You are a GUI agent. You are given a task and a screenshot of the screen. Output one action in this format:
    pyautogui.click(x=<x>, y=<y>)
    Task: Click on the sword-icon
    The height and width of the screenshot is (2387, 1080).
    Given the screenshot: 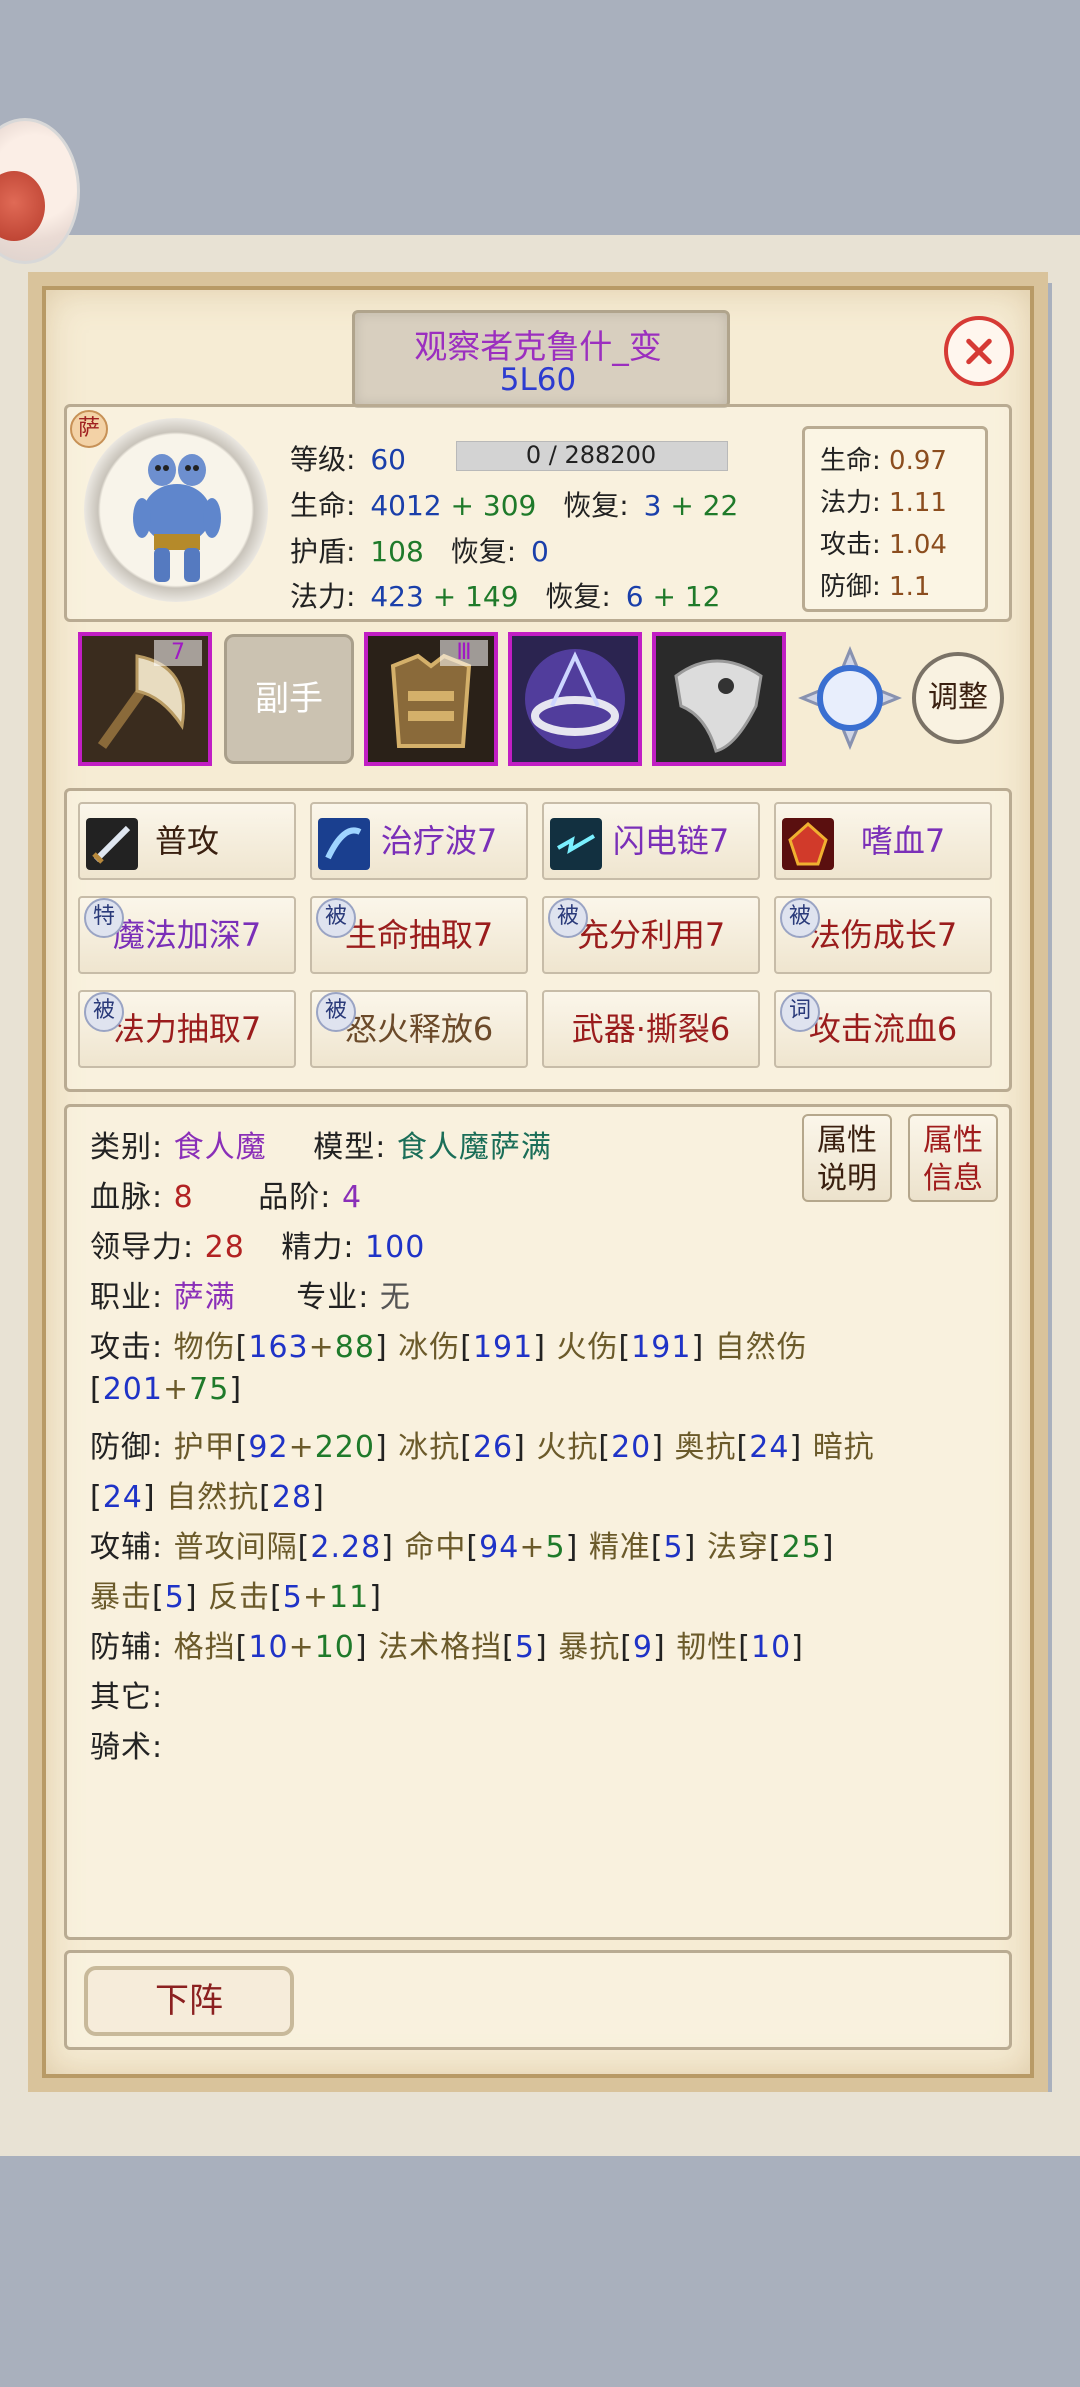 What is the action you would take?
    pyautogui.click(x=112, y=844)
    